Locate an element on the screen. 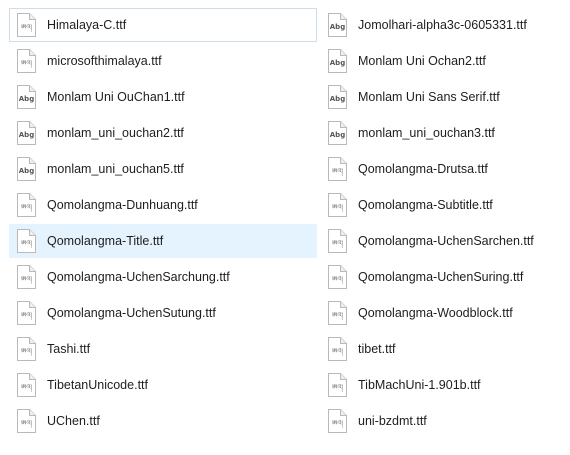 Image resolution: width=570 pixels, height=455 pixels. file-item: ཨའ། Qomolangma-Subtitle.ttf is located at coordinates (441, 205).